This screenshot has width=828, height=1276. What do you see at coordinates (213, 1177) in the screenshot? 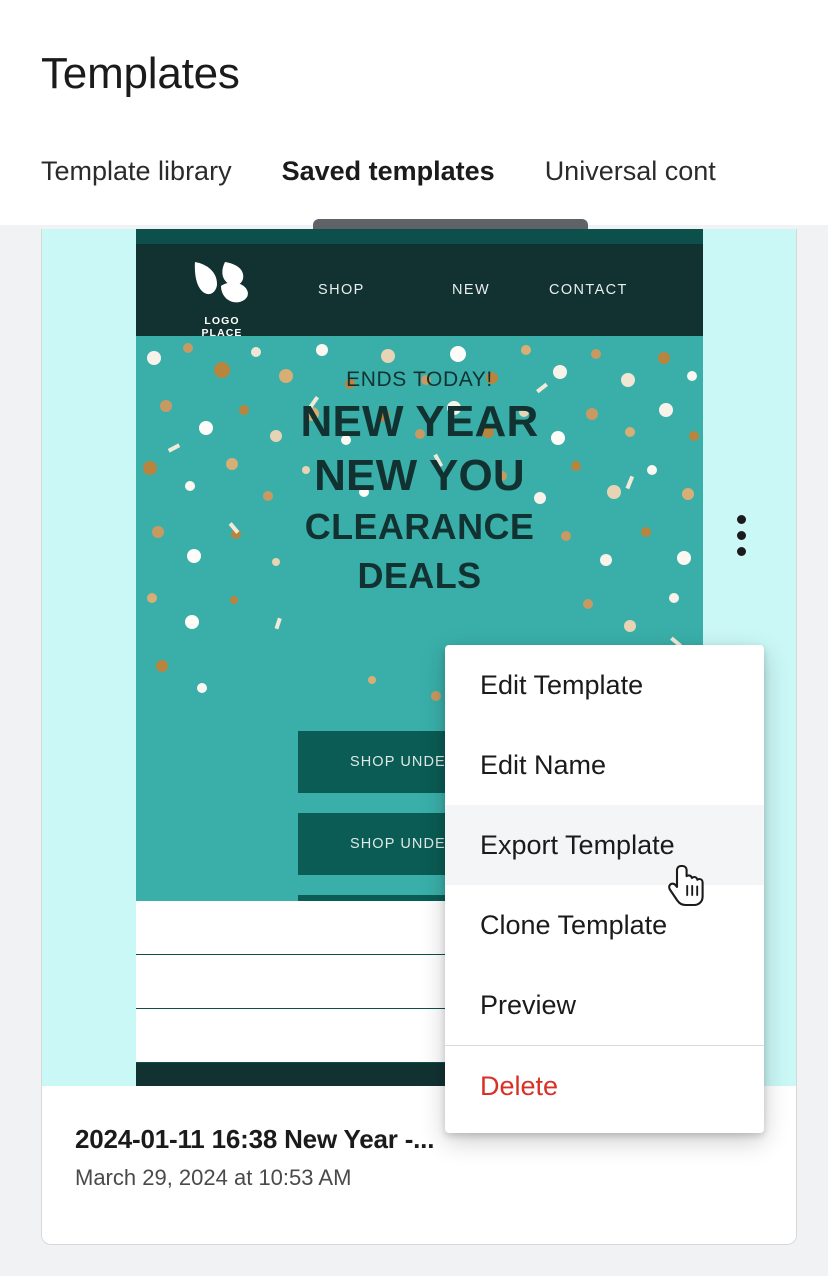
I see `template-modified-date: March 29, 2024 at 10:53 AM` at bounding box center [213, 1177].